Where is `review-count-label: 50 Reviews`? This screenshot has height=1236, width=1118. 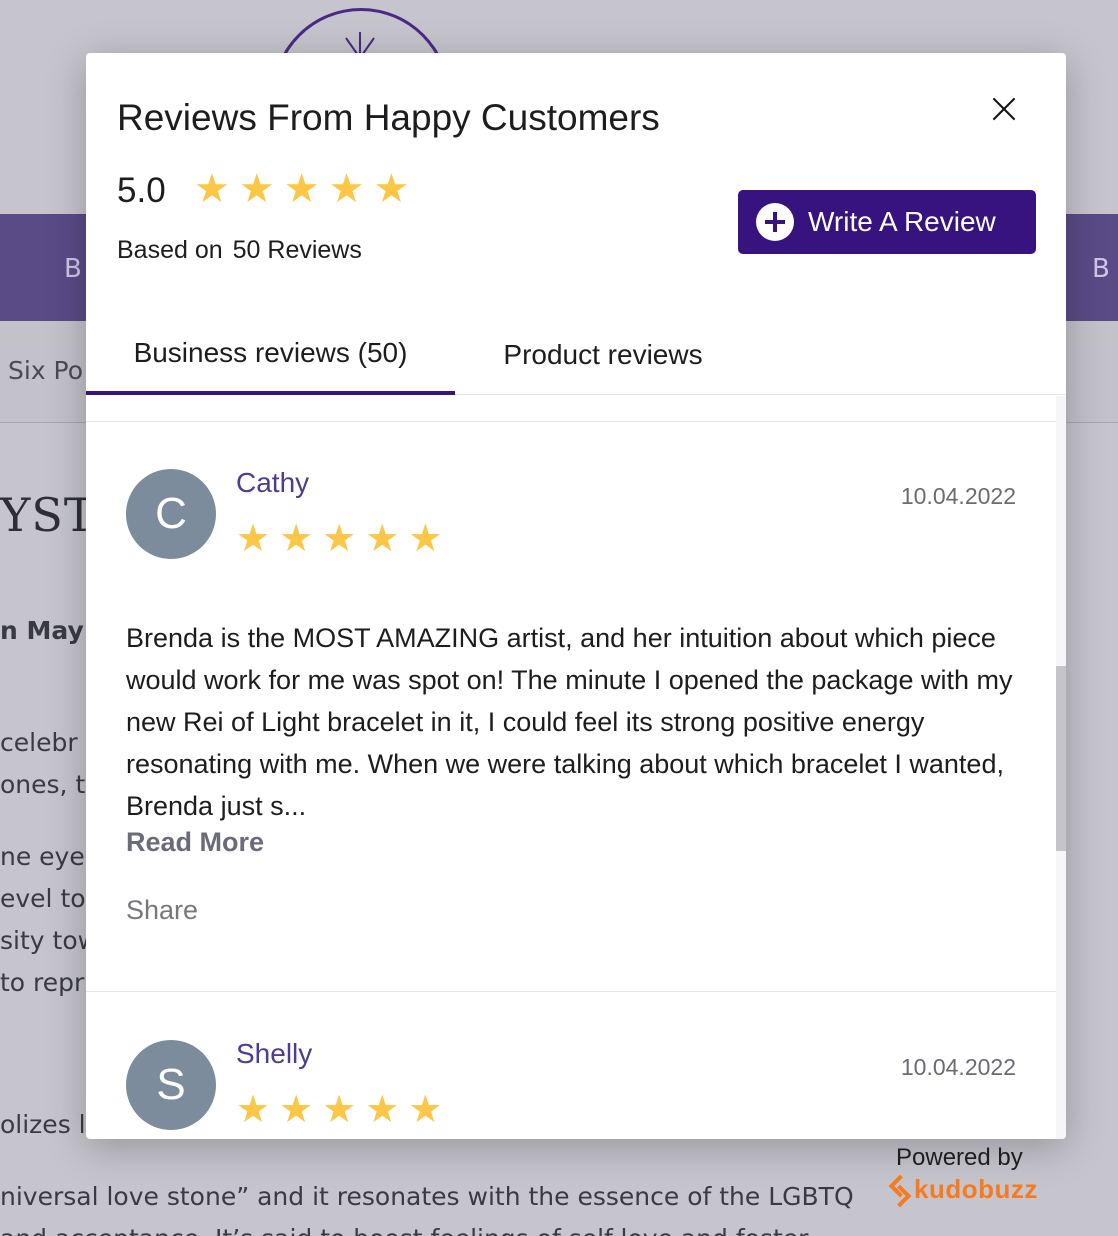 review-count-label: 50 Reviews is located at coordinates (297, 250).